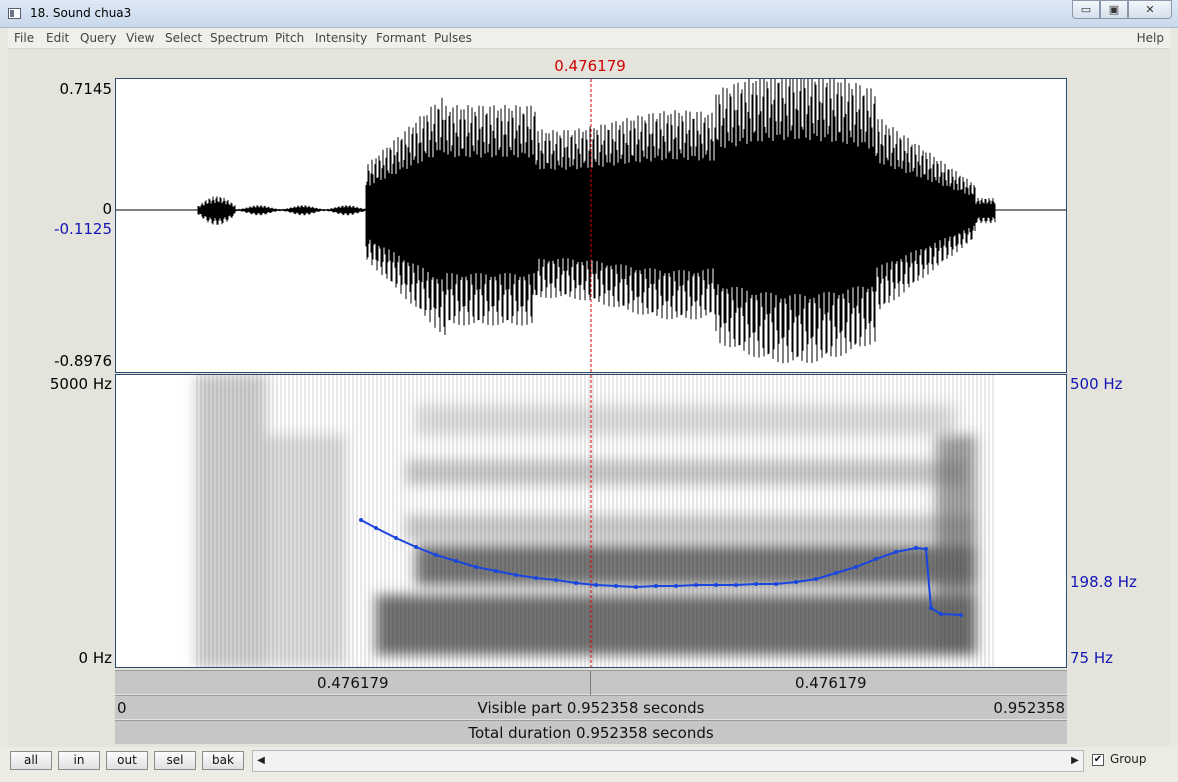 This screenshot has width=1178, height=782. I want to click on selection-time-bar: 0.476179 0.476179, so click(591, 682).